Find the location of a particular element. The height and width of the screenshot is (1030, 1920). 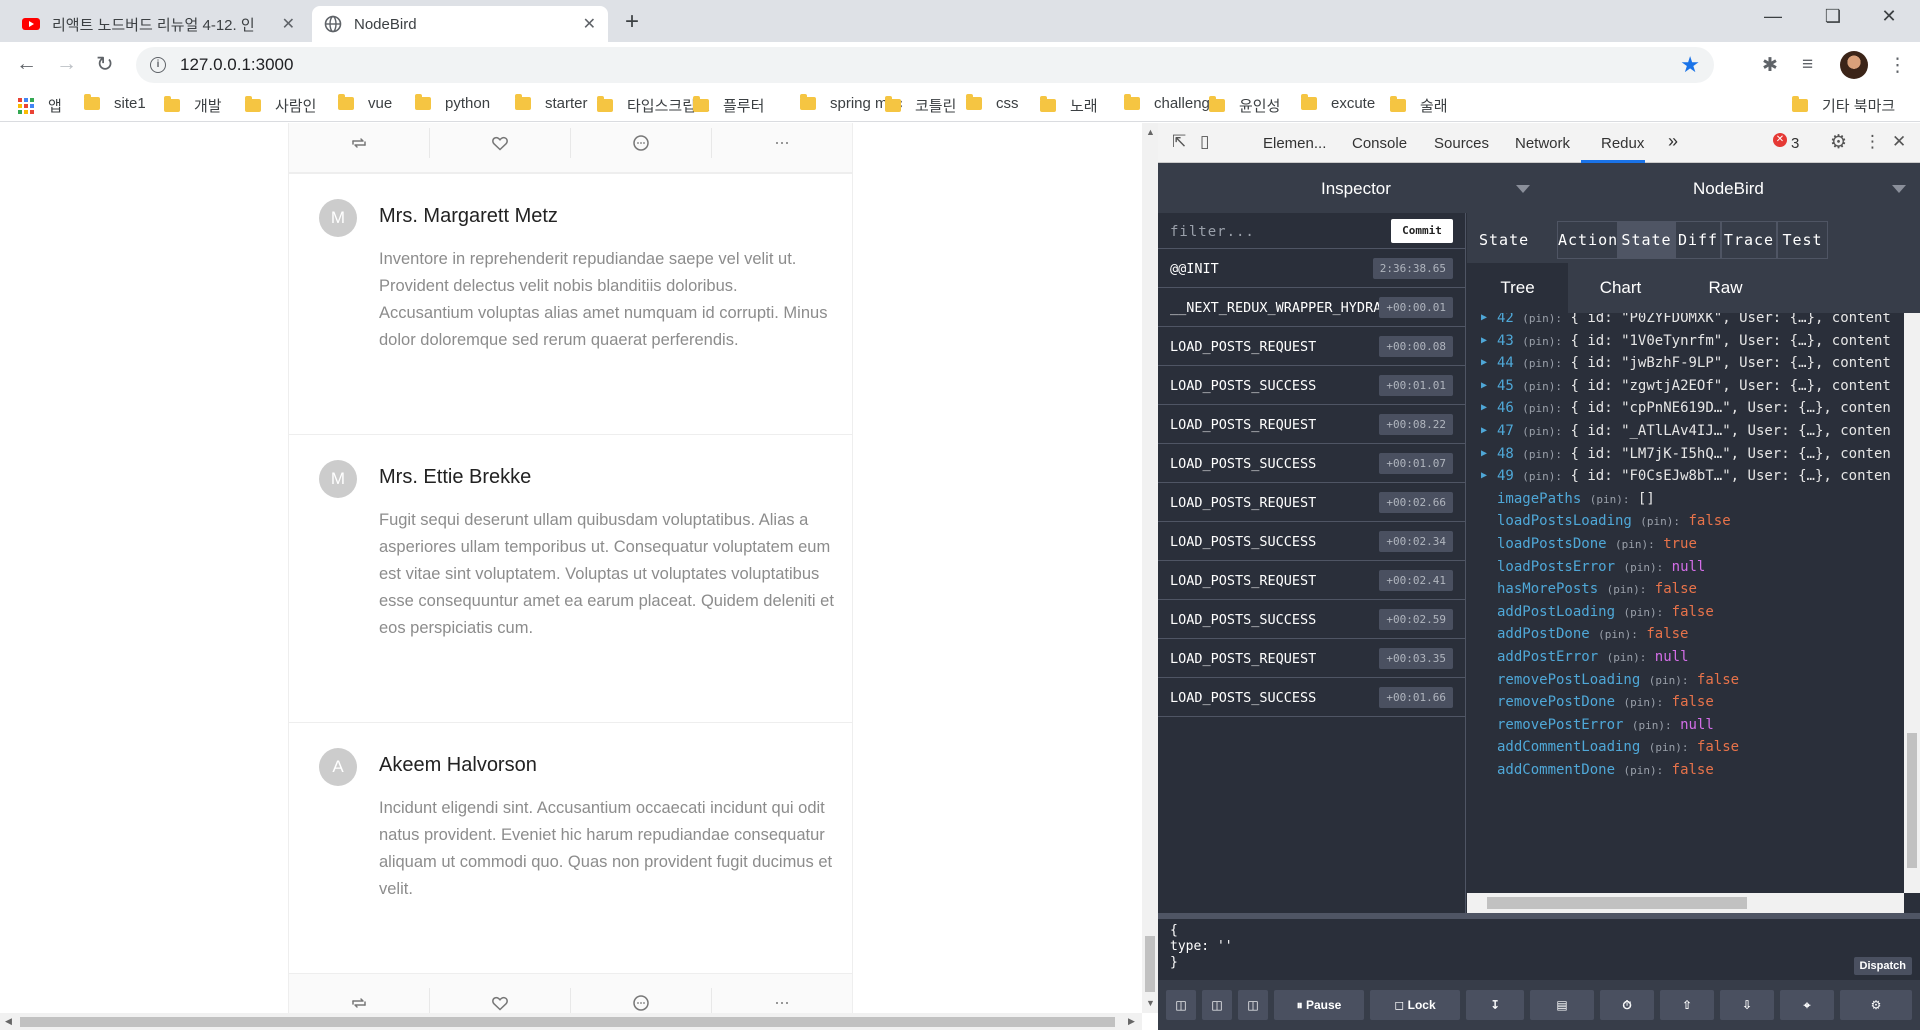

tree-row-state: removePostLoading (pin): false is located at coordinates (1618, 682).